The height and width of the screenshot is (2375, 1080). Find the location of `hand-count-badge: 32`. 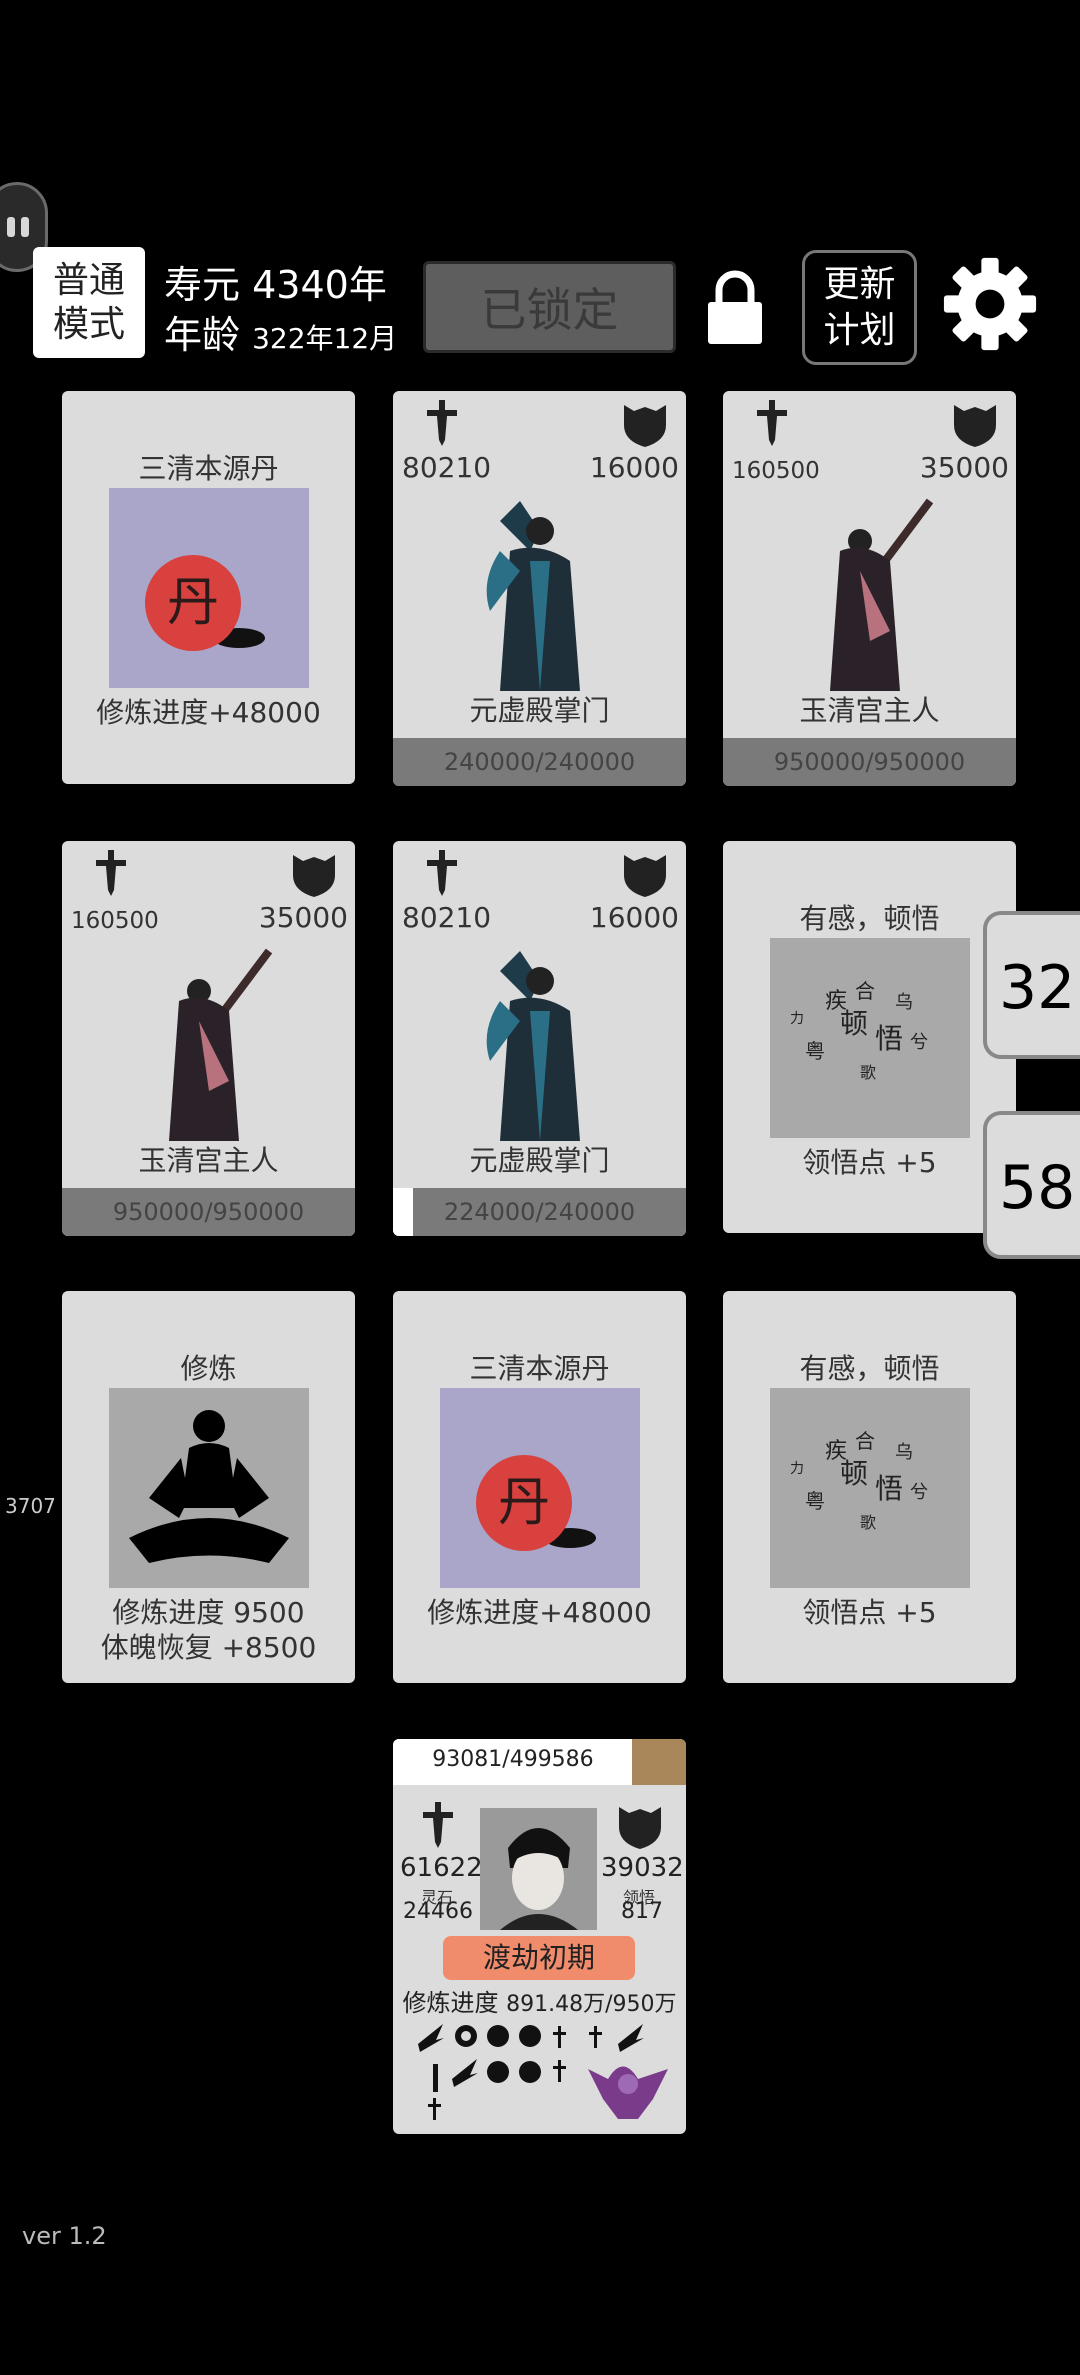

hand-count-badge: 32 is located at coordinates (1031, 985).